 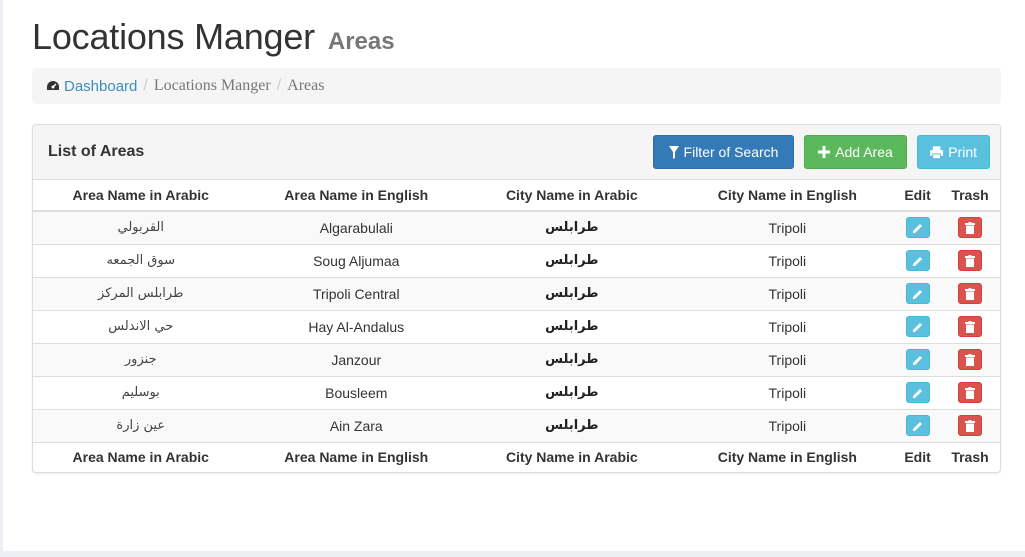 What do you see at coordinates (855, 152) in the screenshot?
I see `add-area-button: Add Area` at bounding box center [855, 152].